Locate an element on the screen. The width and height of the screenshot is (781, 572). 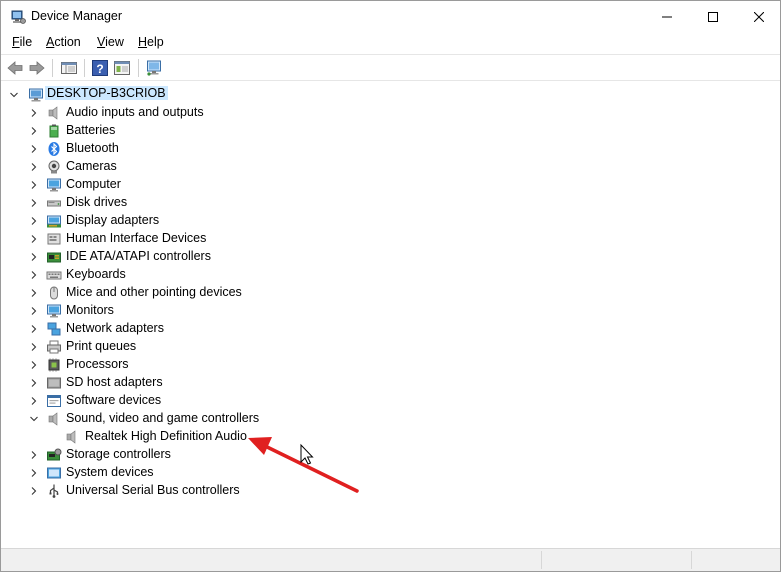
tree-node-label: Storage controllers is located at coordinates (118, 454).